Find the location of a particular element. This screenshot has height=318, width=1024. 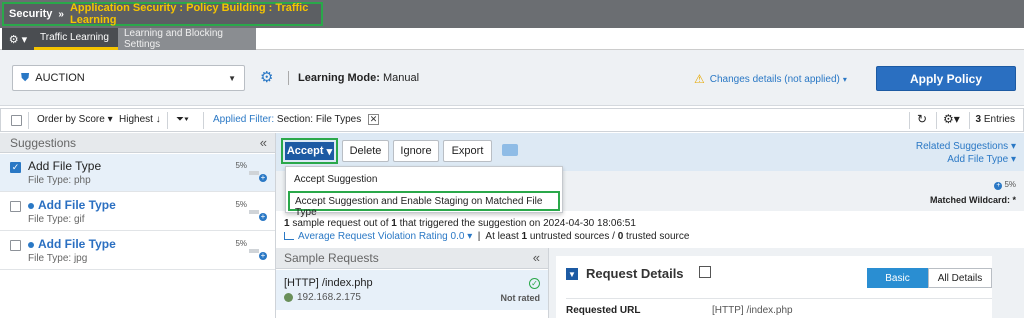

clear-filter-icon: ✕ is located at coordinates (374, 119).